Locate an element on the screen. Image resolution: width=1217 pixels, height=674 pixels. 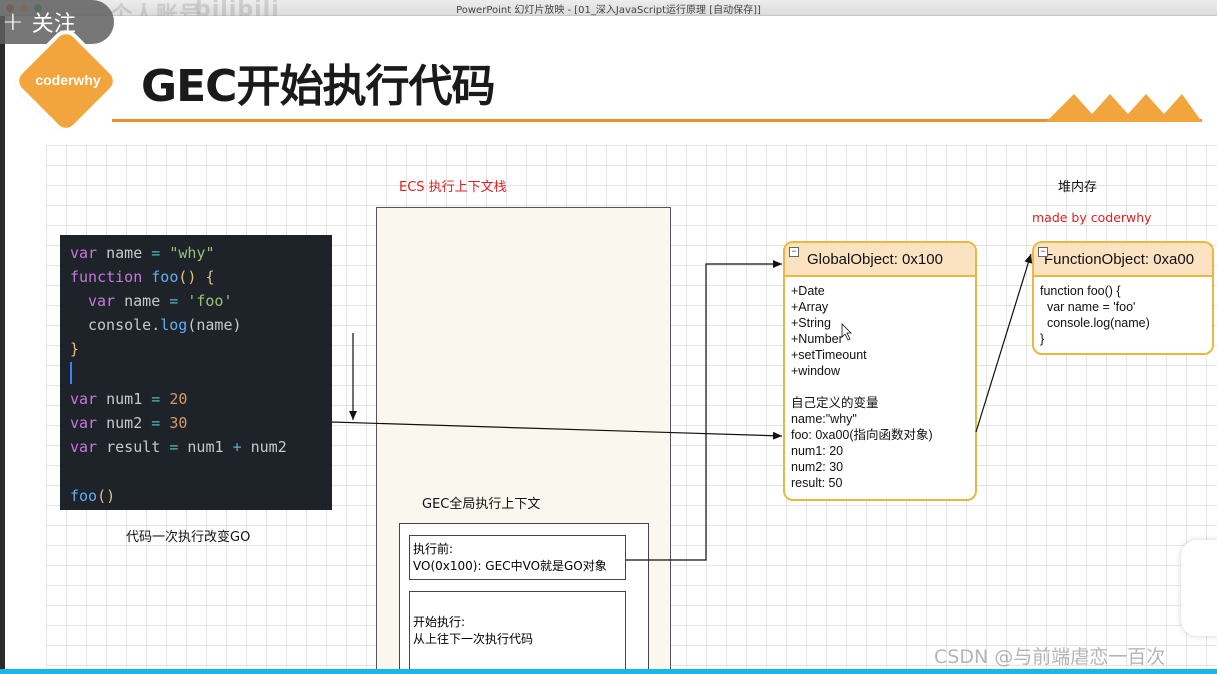
vo-to-go-arrow is located at coordinates (704, 410).